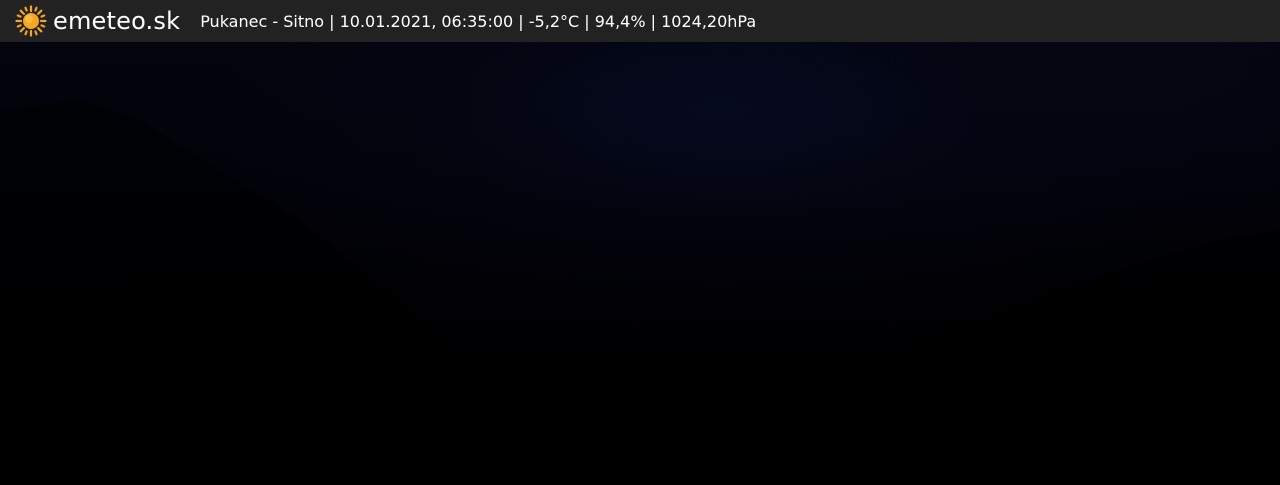  What do you see at coordinates (31, 21) in the screenshot?
I see `sun-icon` at bounding box center [31, 21].